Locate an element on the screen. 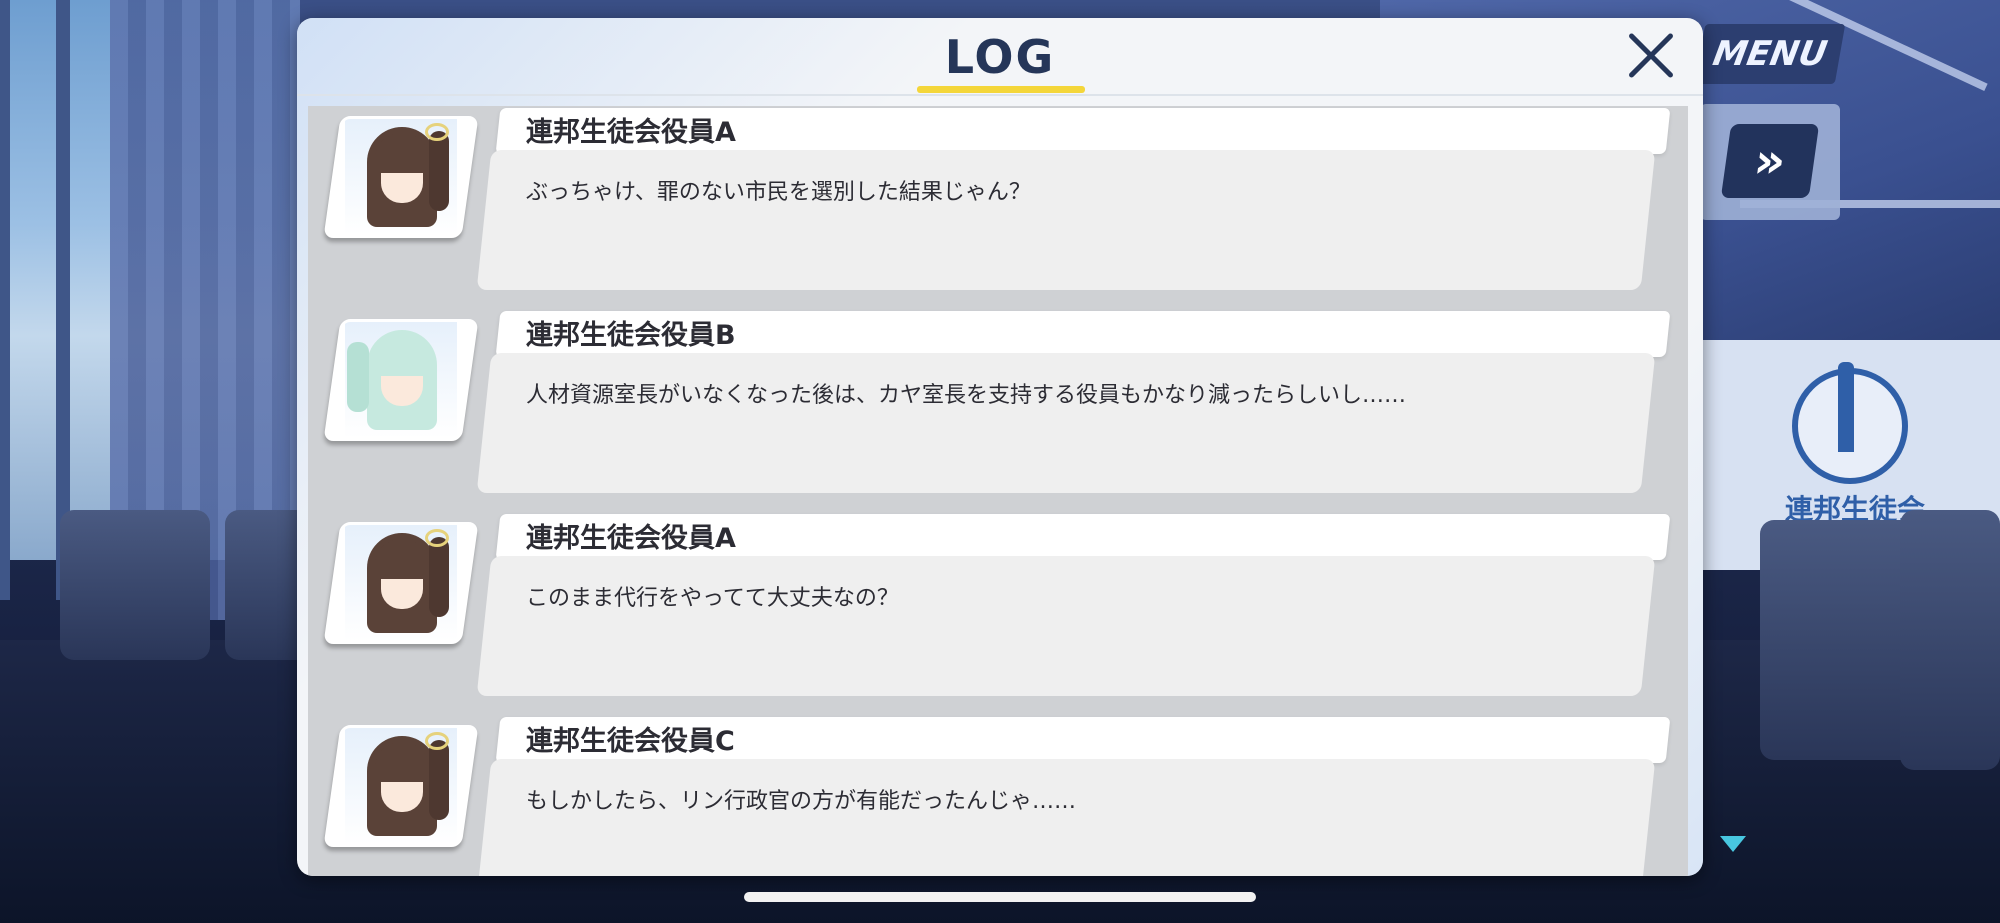 The width and height of the screenshot is (2000, 923). log-header: LOG is located at coordinates (1000, 57).